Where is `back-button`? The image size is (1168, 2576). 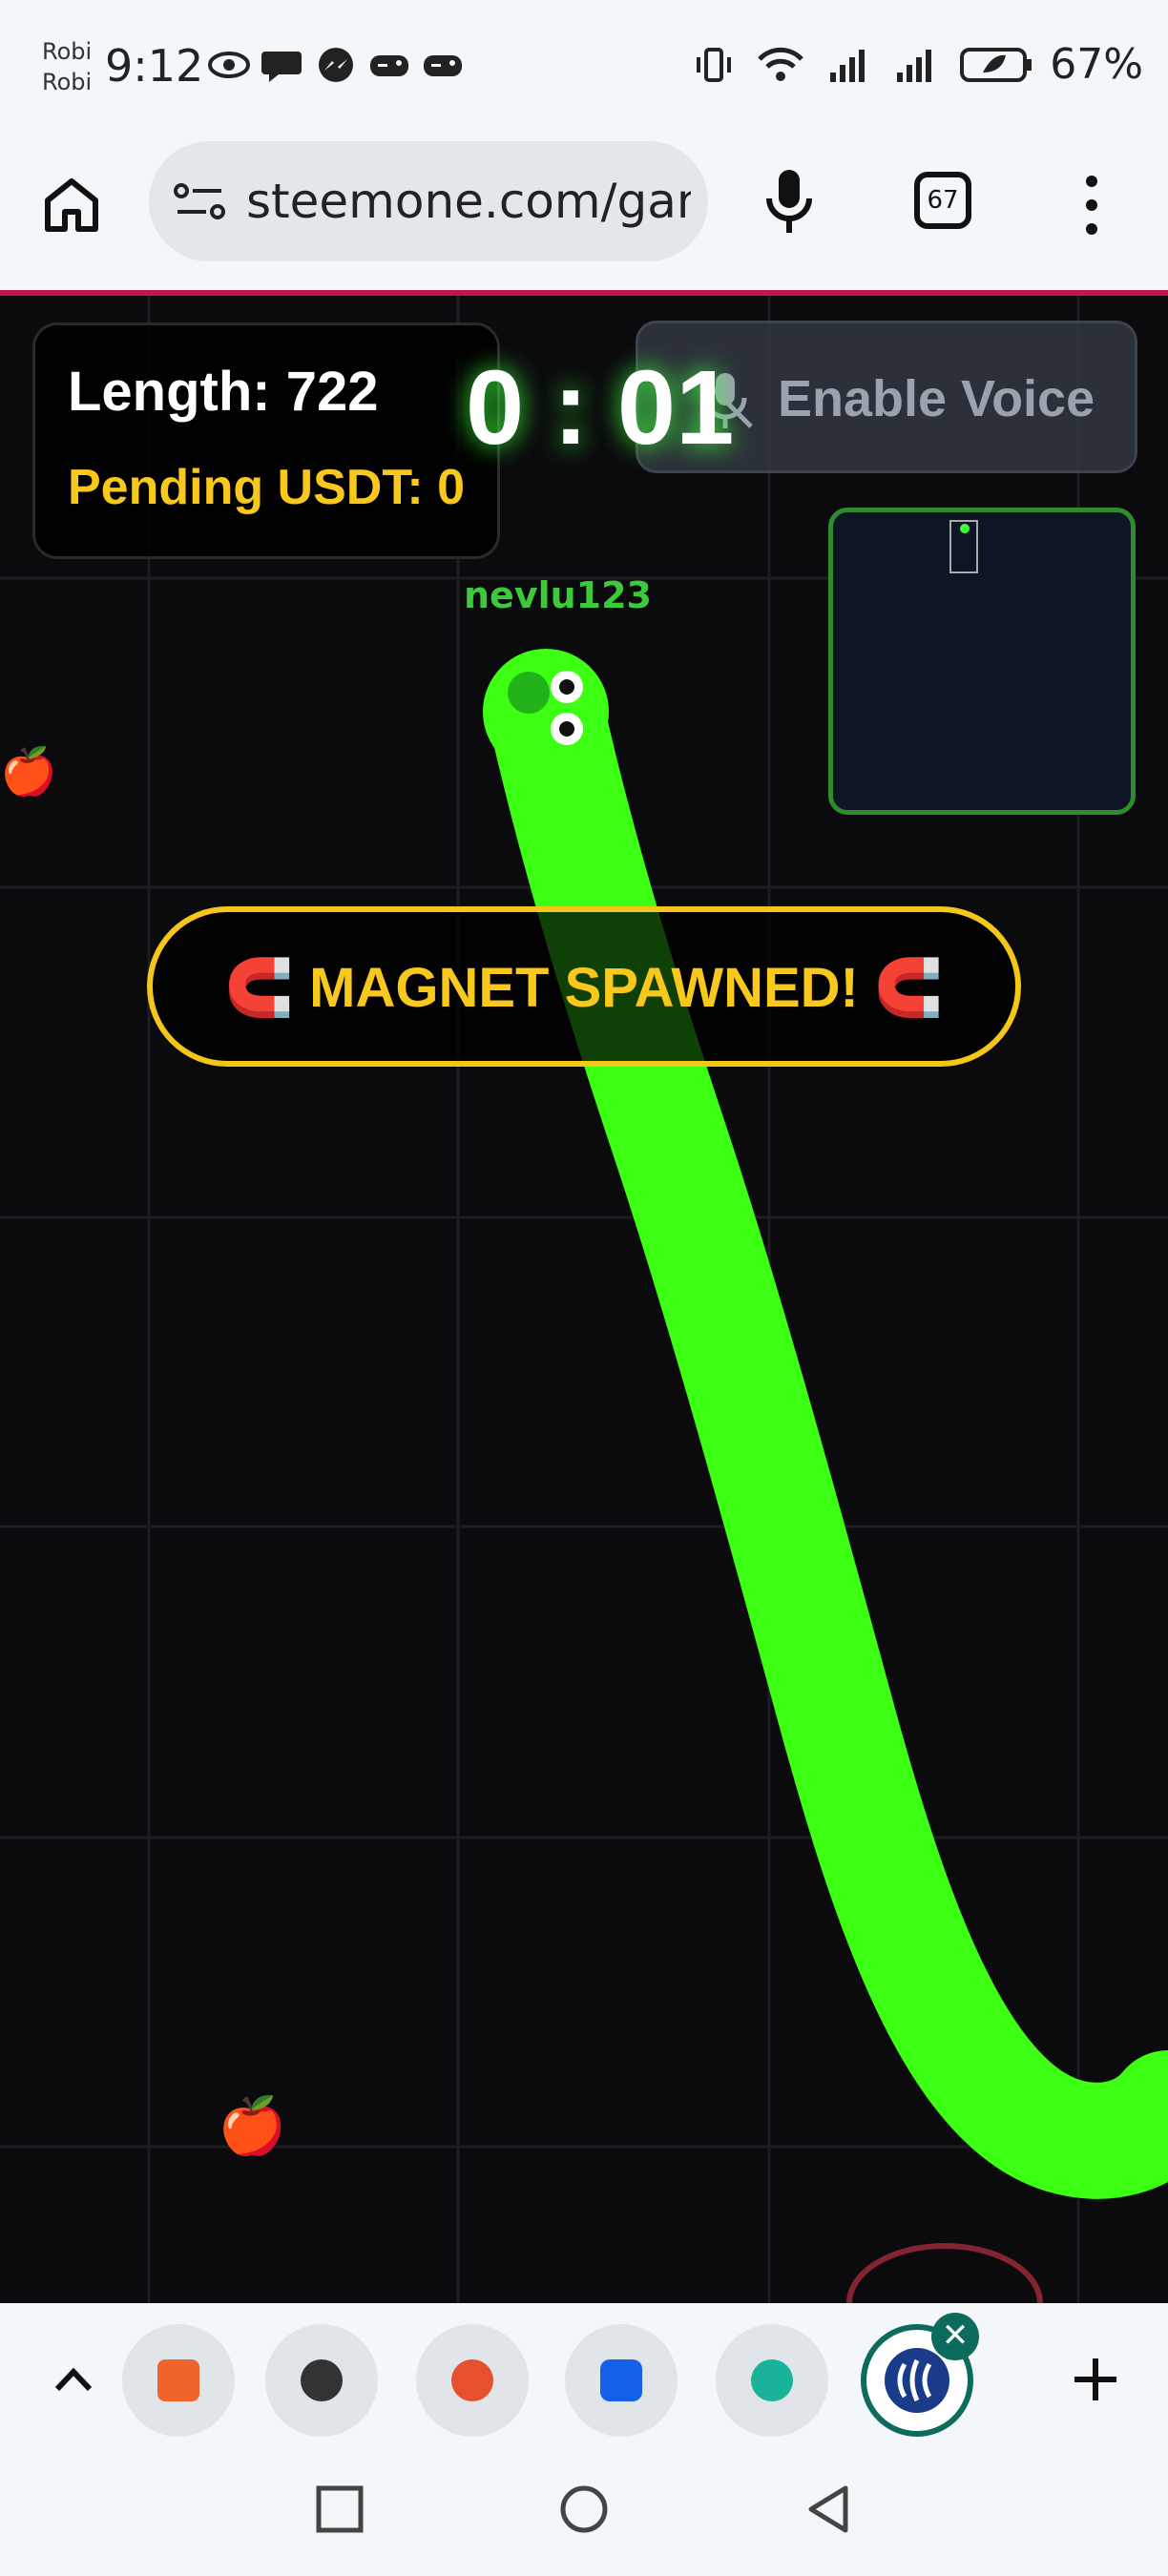
back-button is located at coordinates (828, 2509).